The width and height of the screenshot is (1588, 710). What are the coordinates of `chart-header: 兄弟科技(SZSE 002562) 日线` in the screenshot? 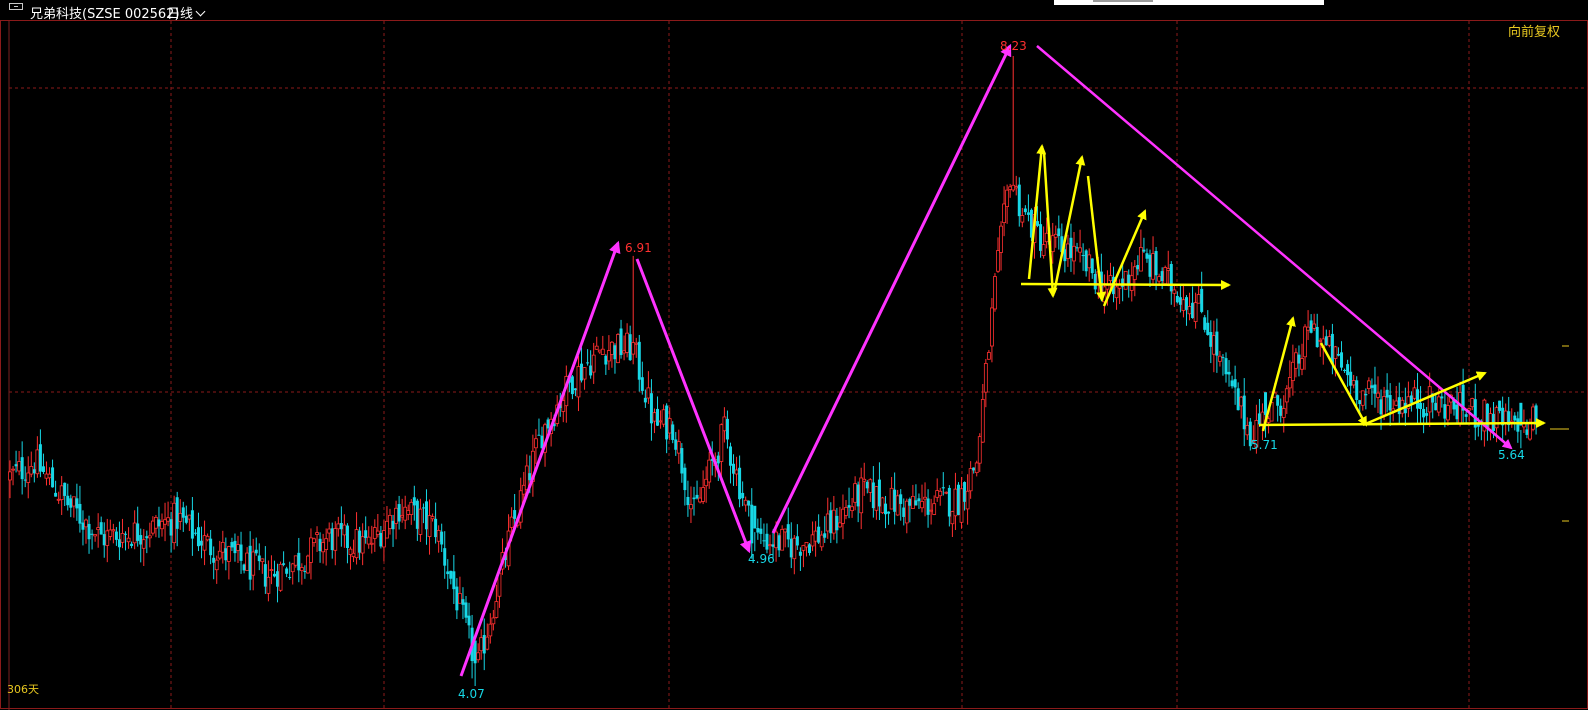 It's located at (794, 11).